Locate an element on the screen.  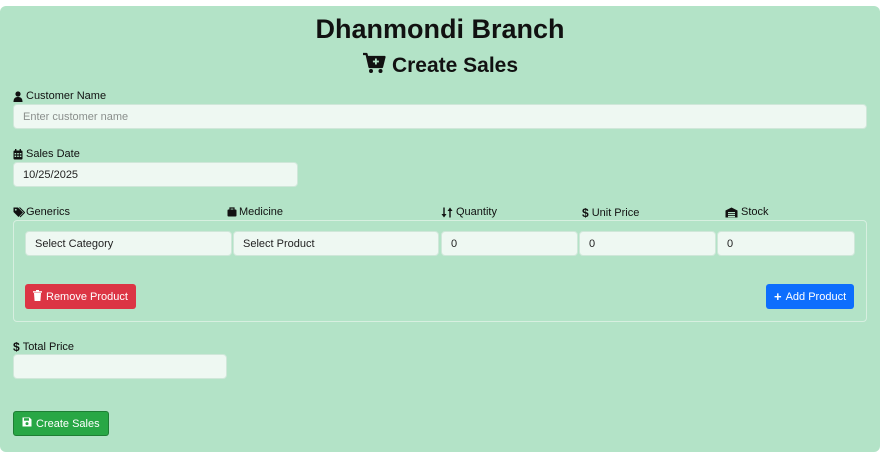
stock-header: Stock is located at coordinates (747, 212).